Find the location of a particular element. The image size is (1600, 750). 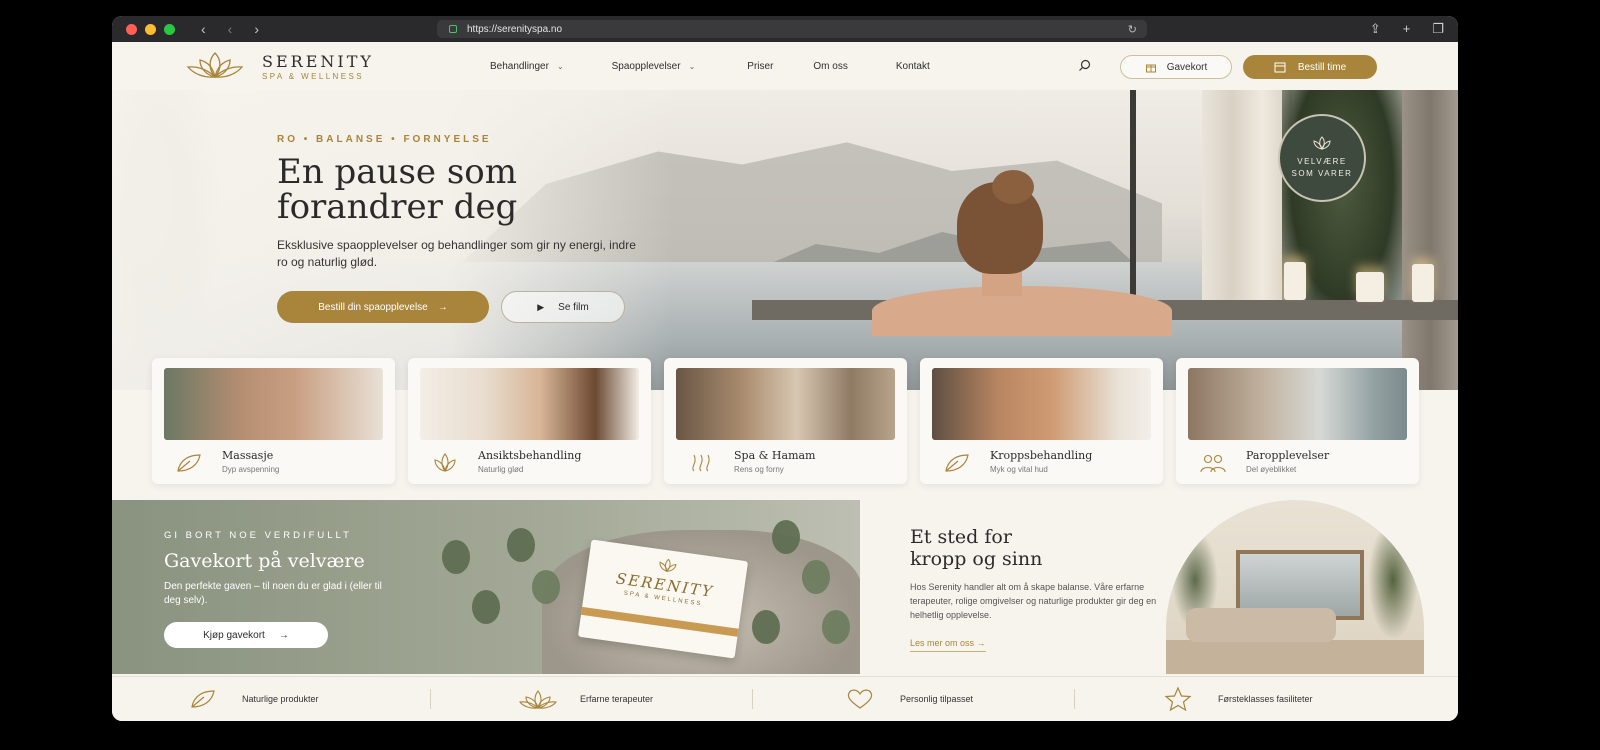

calendar-icon is located at coordinates (1280, 67).